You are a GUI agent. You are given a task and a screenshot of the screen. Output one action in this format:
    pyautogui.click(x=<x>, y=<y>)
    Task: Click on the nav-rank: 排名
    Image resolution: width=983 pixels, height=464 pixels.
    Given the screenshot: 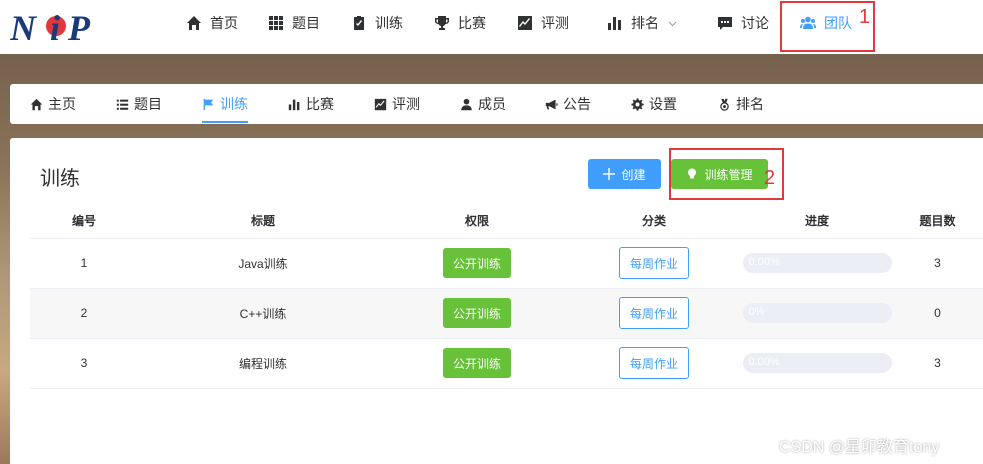 What is the action you would take?
    pyautogui.click(x=642, y=23)
    